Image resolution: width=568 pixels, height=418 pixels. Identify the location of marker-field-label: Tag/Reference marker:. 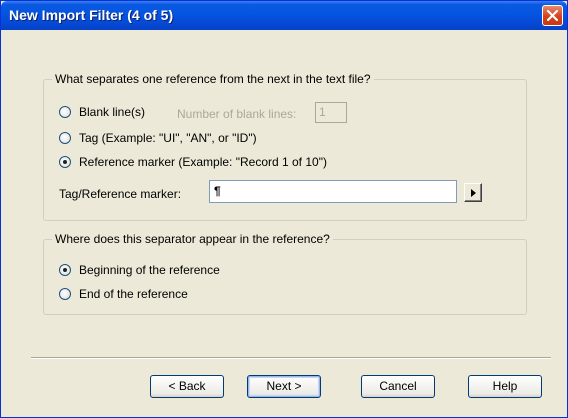
(120, 194).